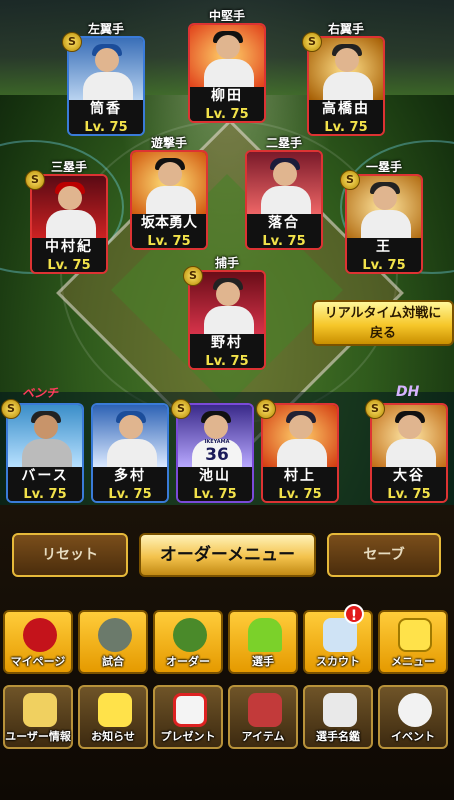  What do you see at coordinates (381, 217) in the screenshot?
I see `player-card-1b: 一塁手 王 Lv. 75 S` at bounding box center [381, 217].